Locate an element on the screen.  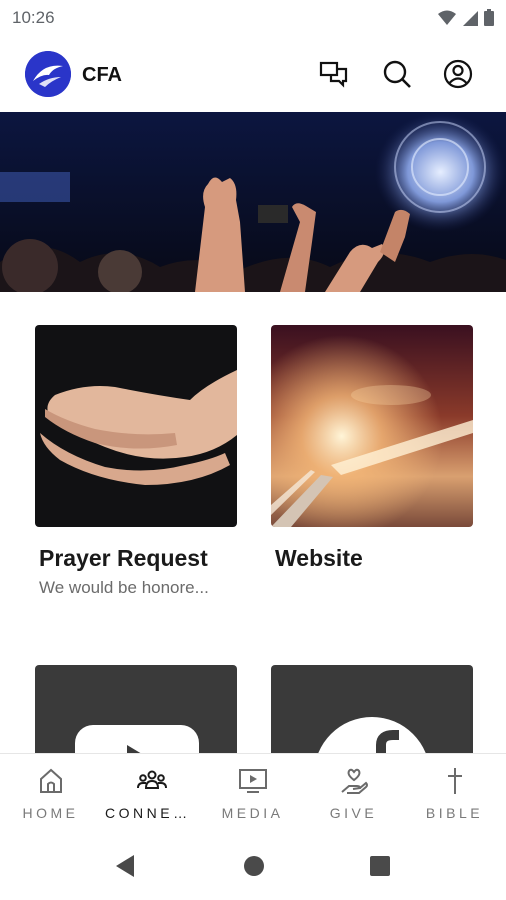
back-icon is located at coordinates (125, 866).